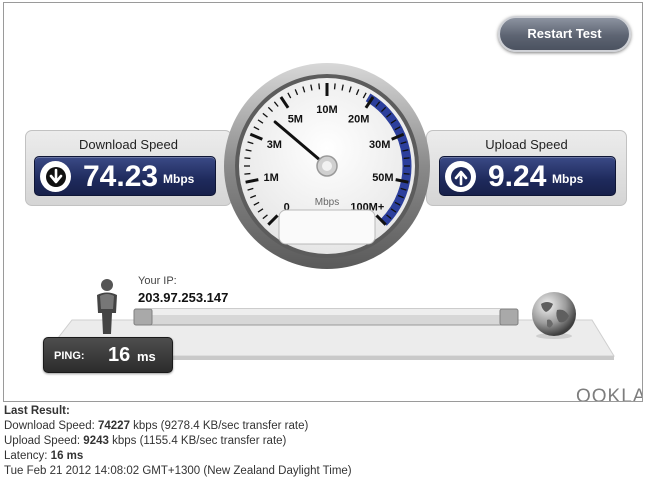 Image resolution: width=645 pixels, height=480 pixels. I want to click on download-speed-box: 74.23 Mbps, so click(125, 176).